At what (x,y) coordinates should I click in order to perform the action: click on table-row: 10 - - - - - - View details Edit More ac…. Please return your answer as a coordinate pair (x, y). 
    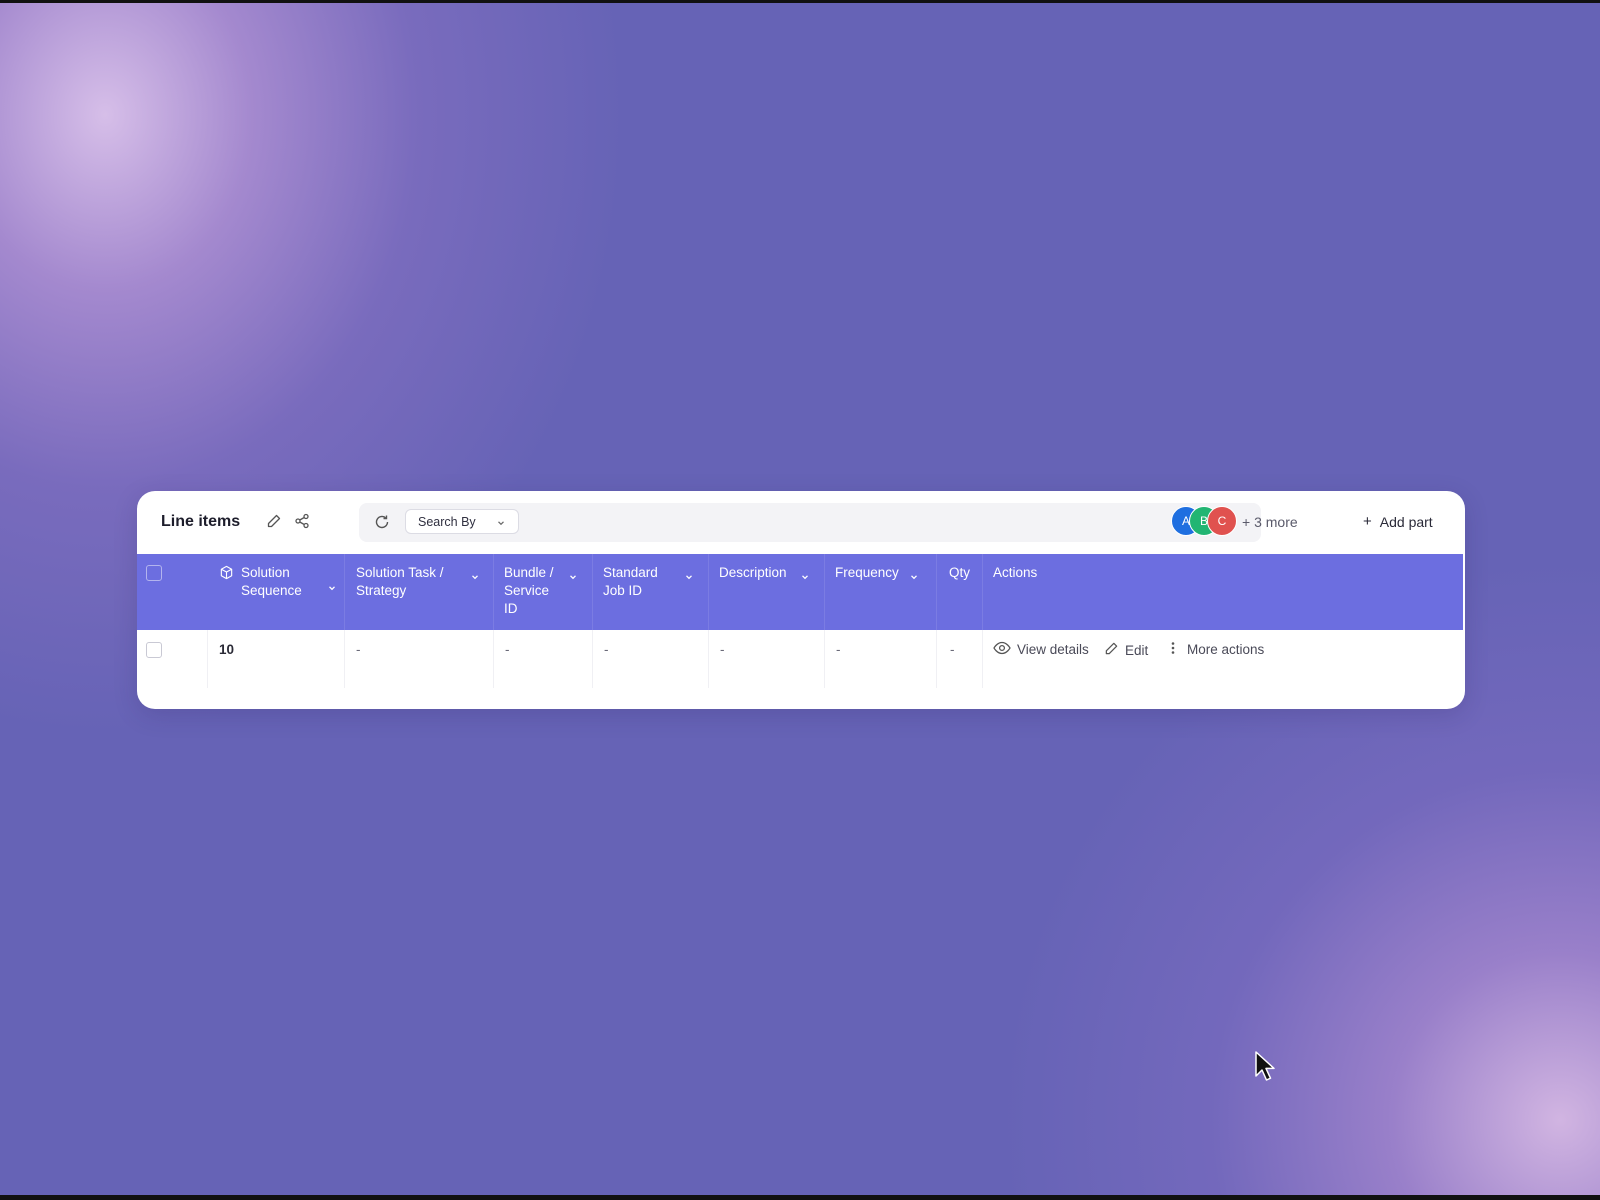
    Looking at the image, I should click on (800, 669).